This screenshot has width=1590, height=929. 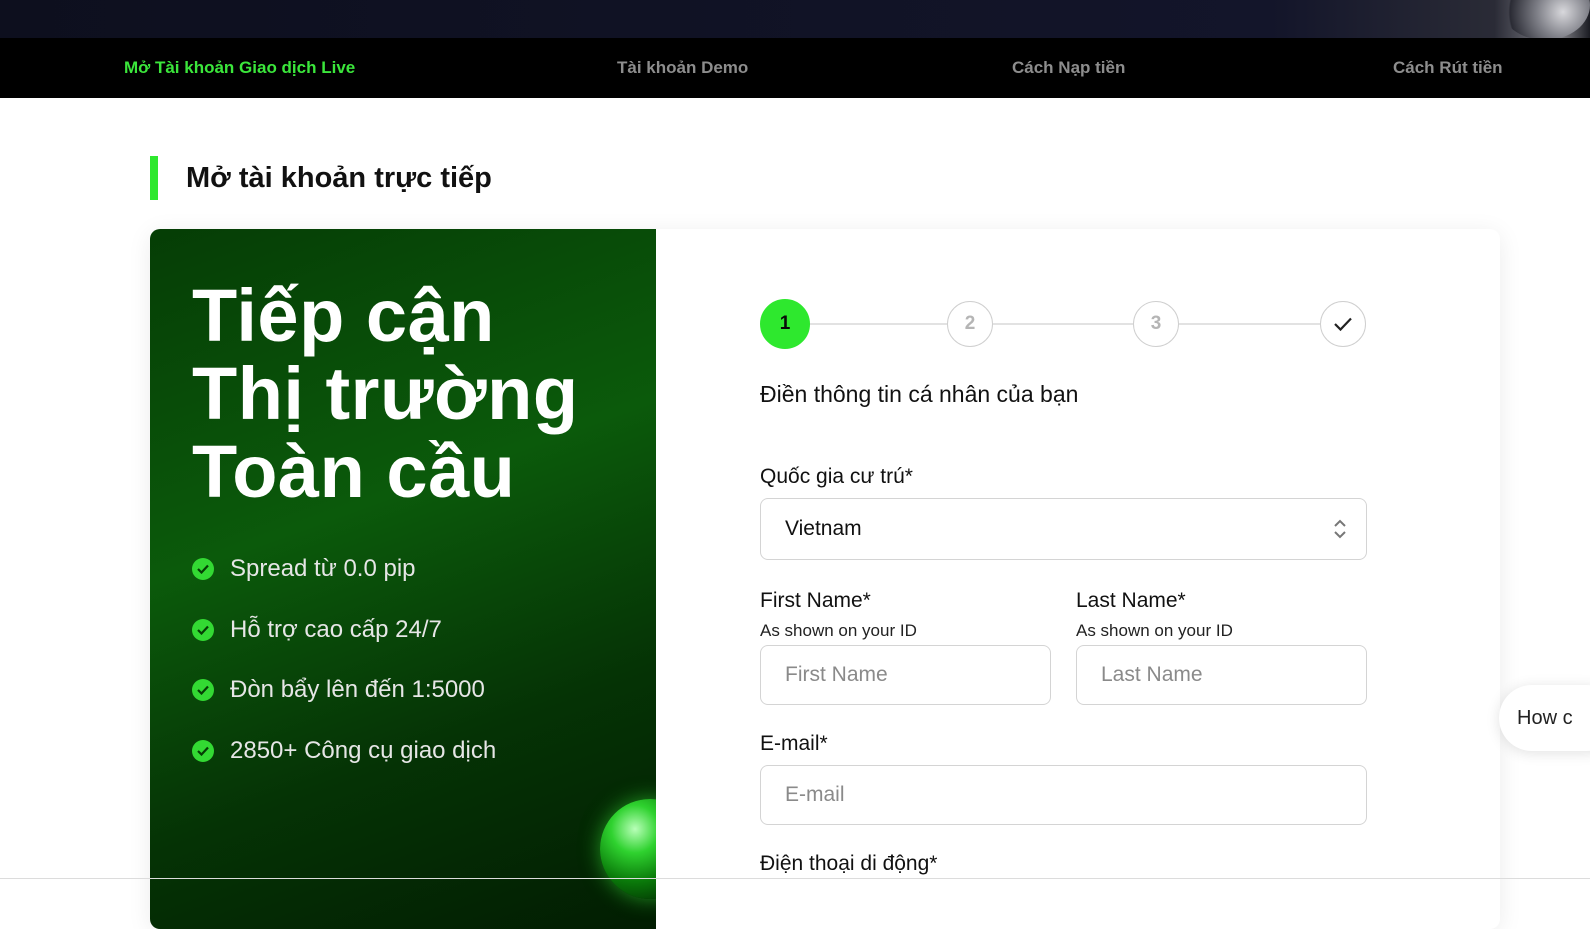 I want to click on headline-line: Thị trường, so click(x=385, y=393).